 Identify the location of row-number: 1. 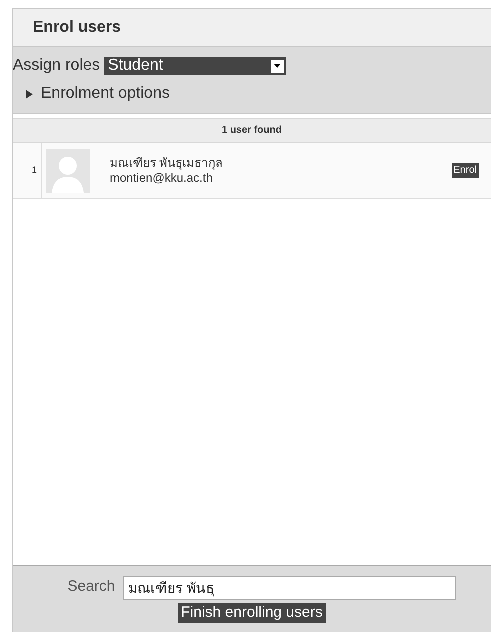
(34, 170).